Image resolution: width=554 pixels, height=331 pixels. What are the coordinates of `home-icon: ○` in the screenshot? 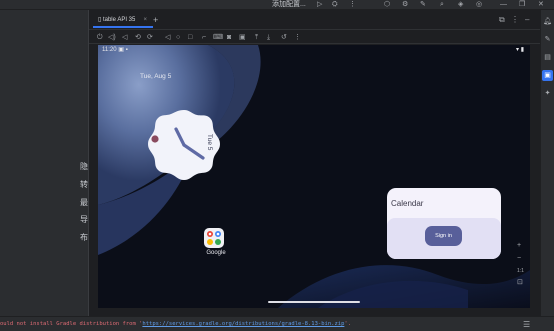 It's located at (178, 37).